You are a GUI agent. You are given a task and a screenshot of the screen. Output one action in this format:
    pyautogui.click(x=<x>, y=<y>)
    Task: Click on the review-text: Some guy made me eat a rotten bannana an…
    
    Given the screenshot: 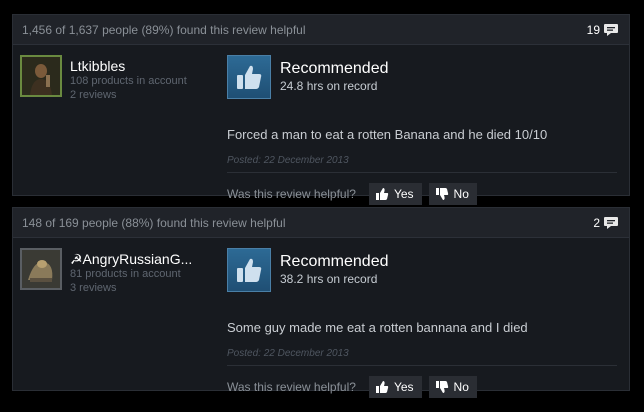 What is the action you would take?
    pyautogui.click(x=377, y=327)
    